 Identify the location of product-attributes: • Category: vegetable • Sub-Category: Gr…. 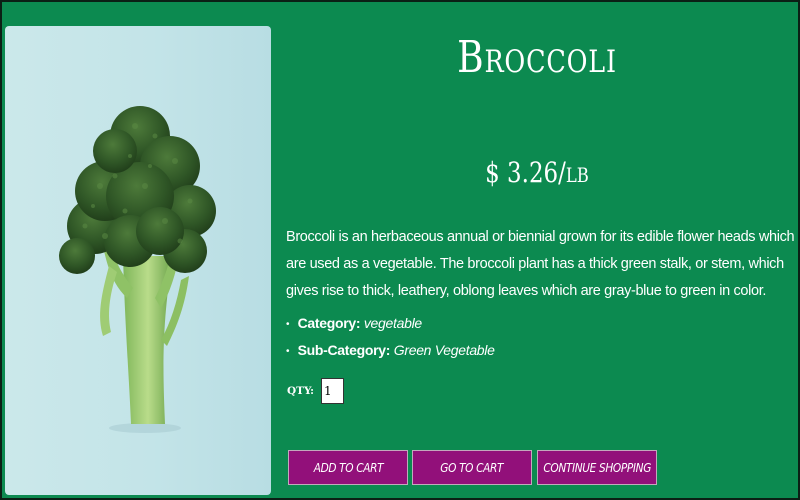
(390, 338).